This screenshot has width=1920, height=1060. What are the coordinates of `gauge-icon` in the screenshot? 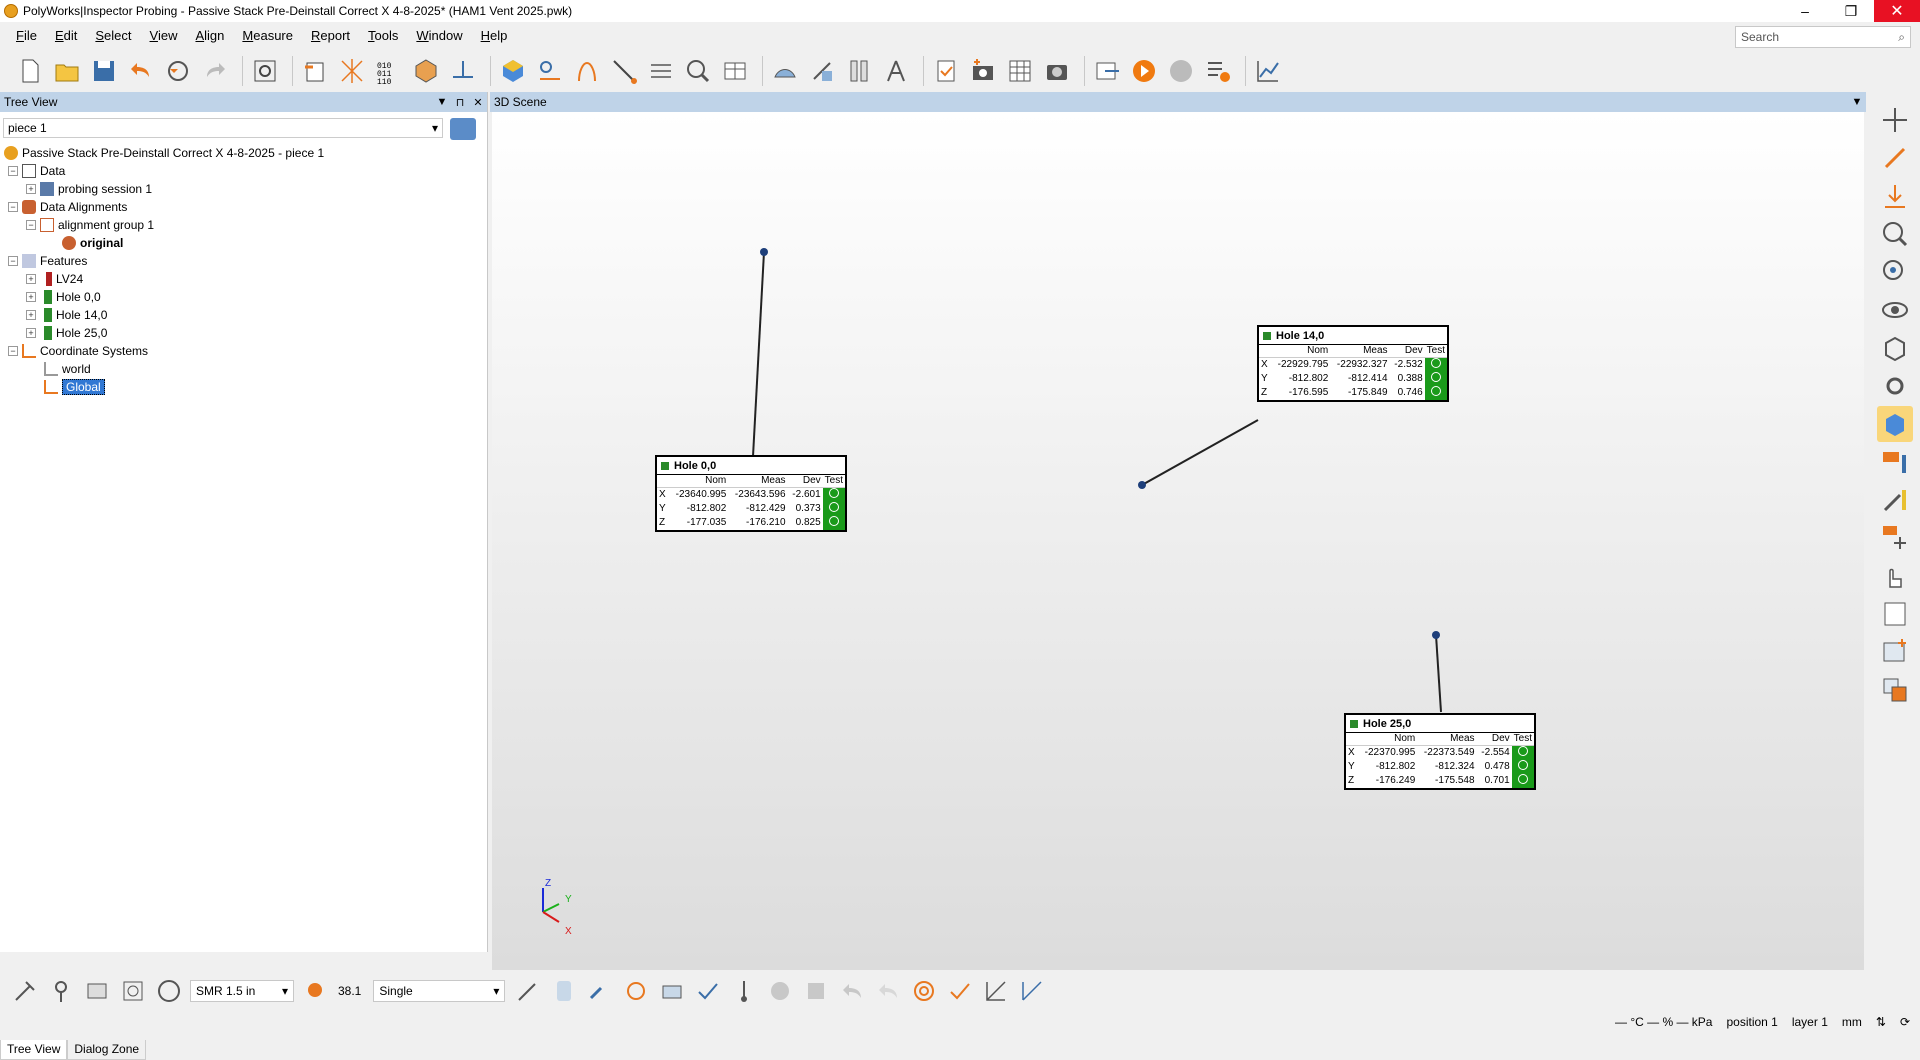 It's located at (859, 71).